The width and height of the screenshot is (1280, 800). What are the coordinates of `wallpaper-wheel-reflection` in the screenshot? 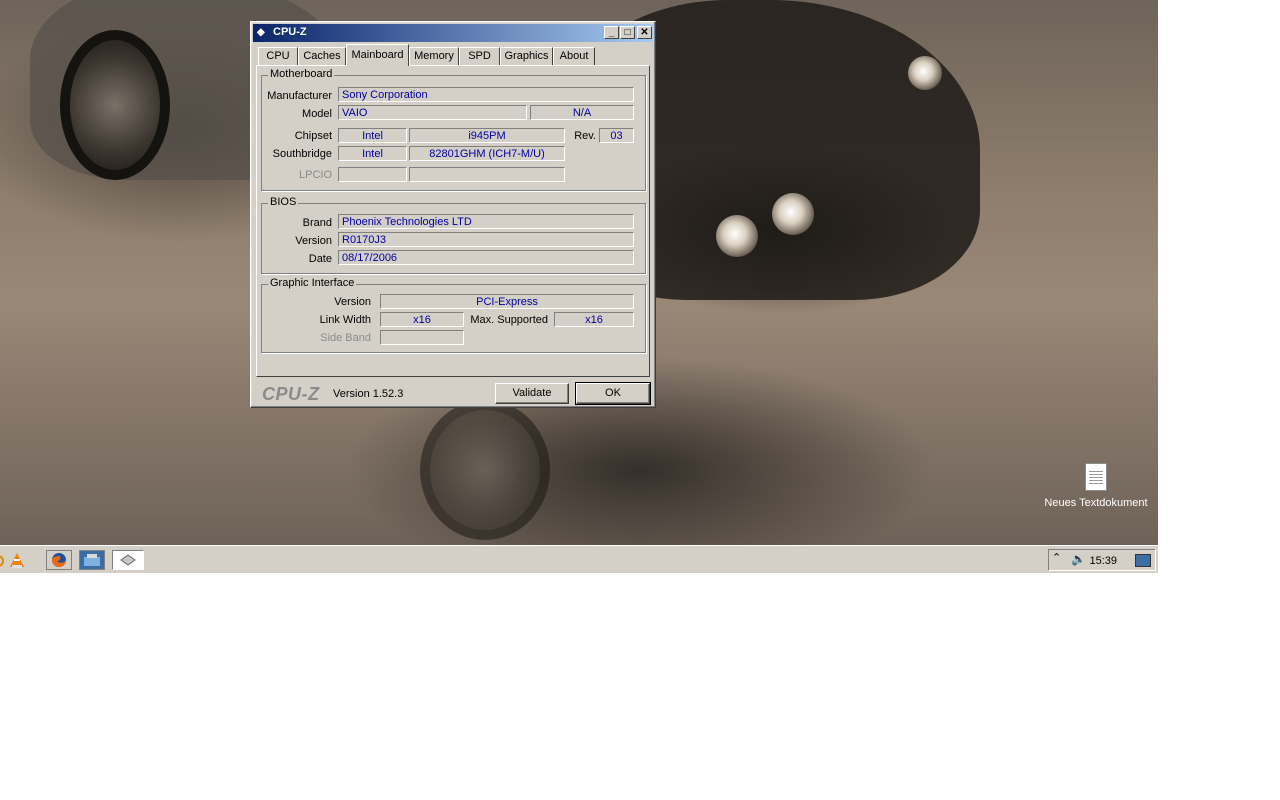 It's located at (485, 470).